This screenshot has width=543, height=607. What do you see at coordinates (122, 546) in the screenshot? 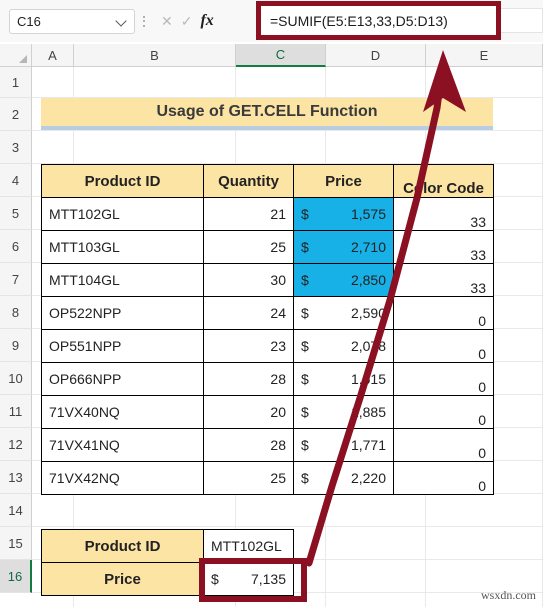
I see `summary-label-product-id: Product ID` at bounding box center [122, 546].